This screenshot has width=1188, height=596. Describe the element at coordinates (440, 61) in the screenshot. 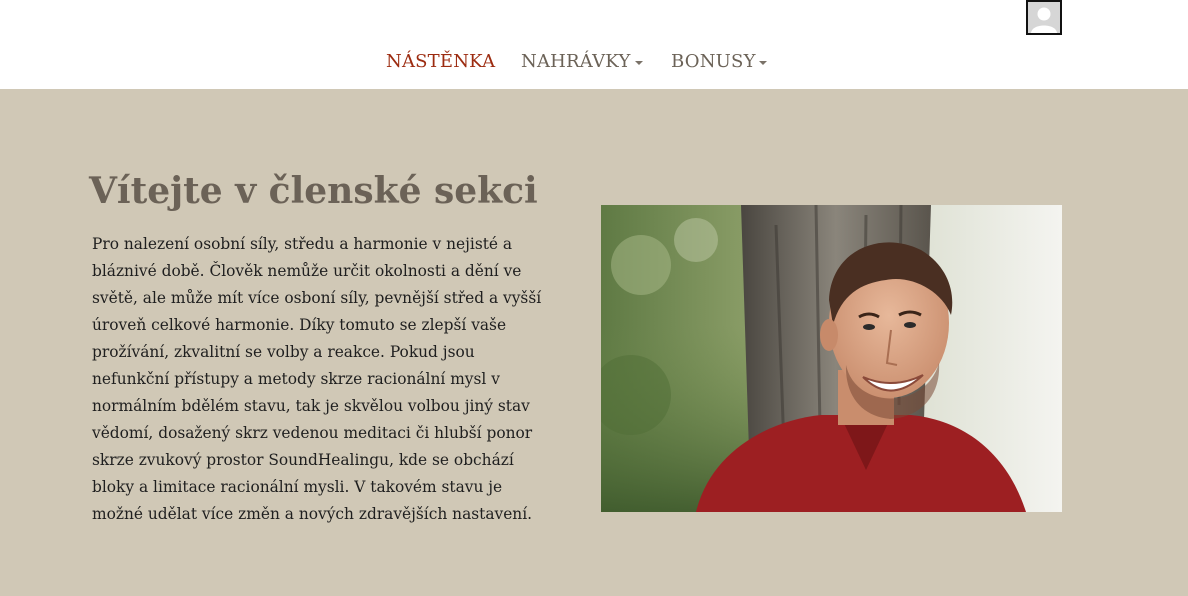

I see `nav-item-nastenka: NÁSTĚNKA` at that location.